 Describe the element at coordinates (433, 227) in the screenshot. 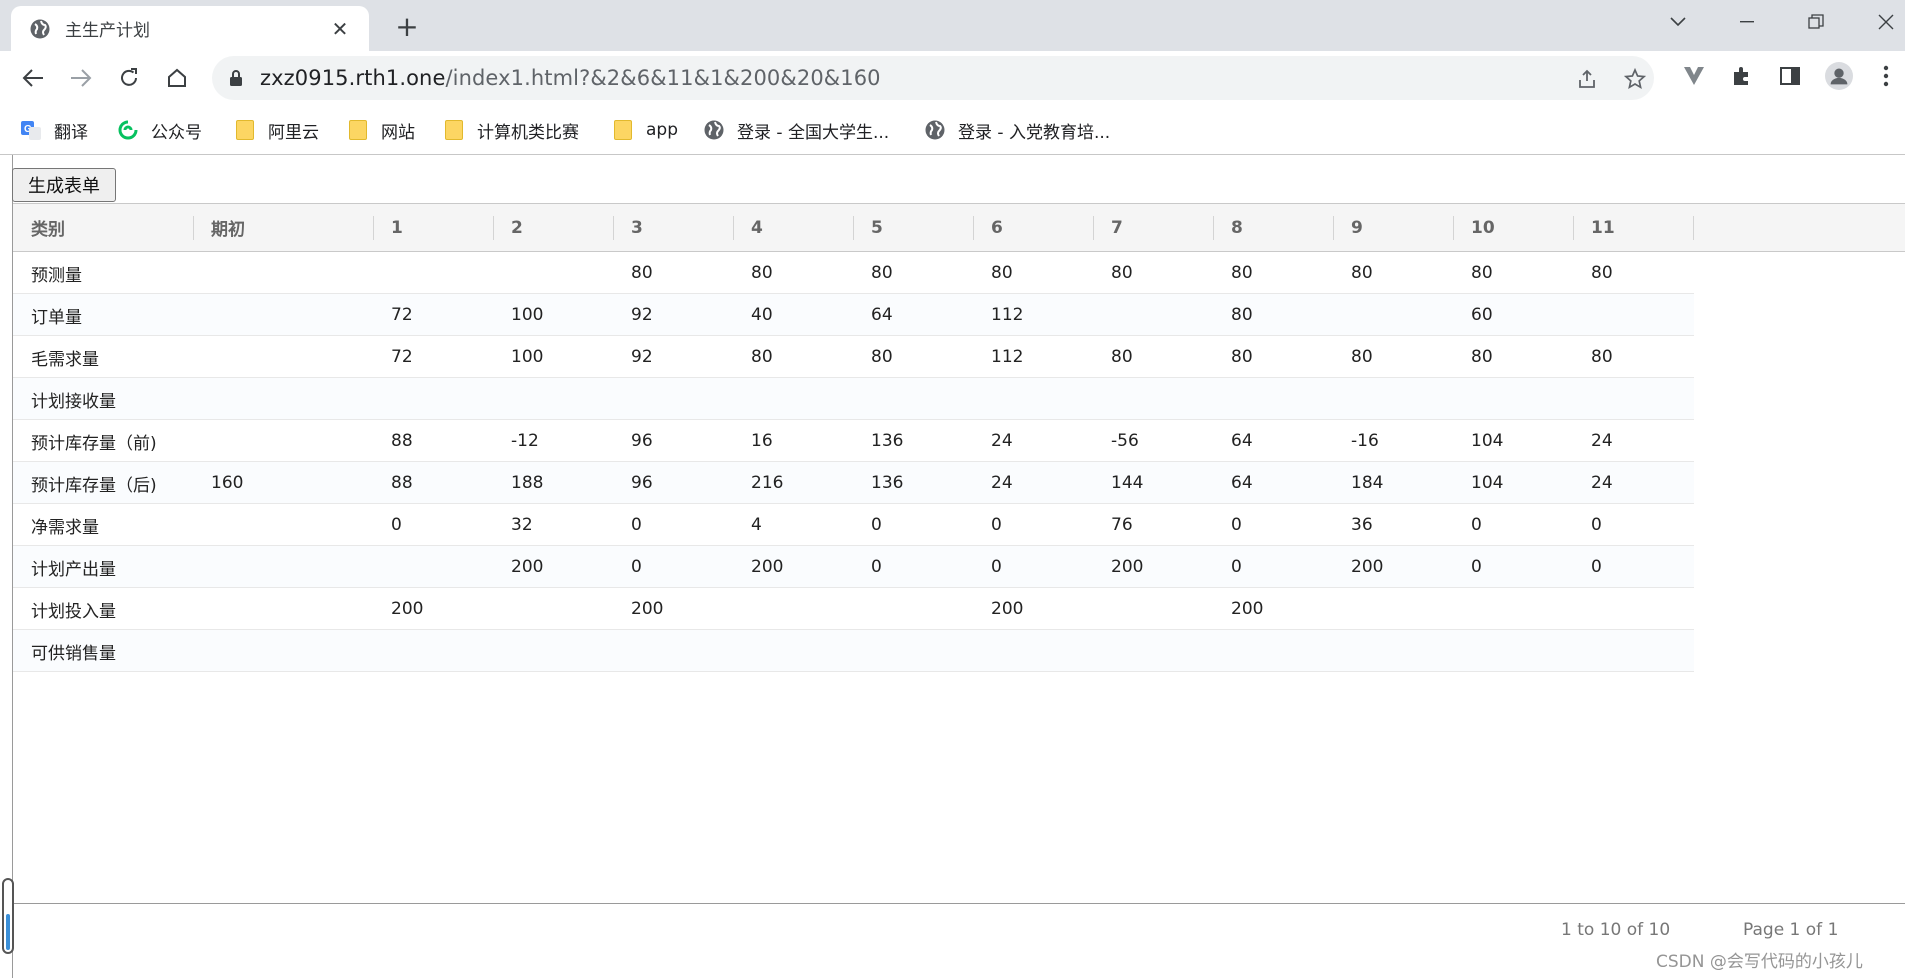

I see `column-header: 1` at that location.